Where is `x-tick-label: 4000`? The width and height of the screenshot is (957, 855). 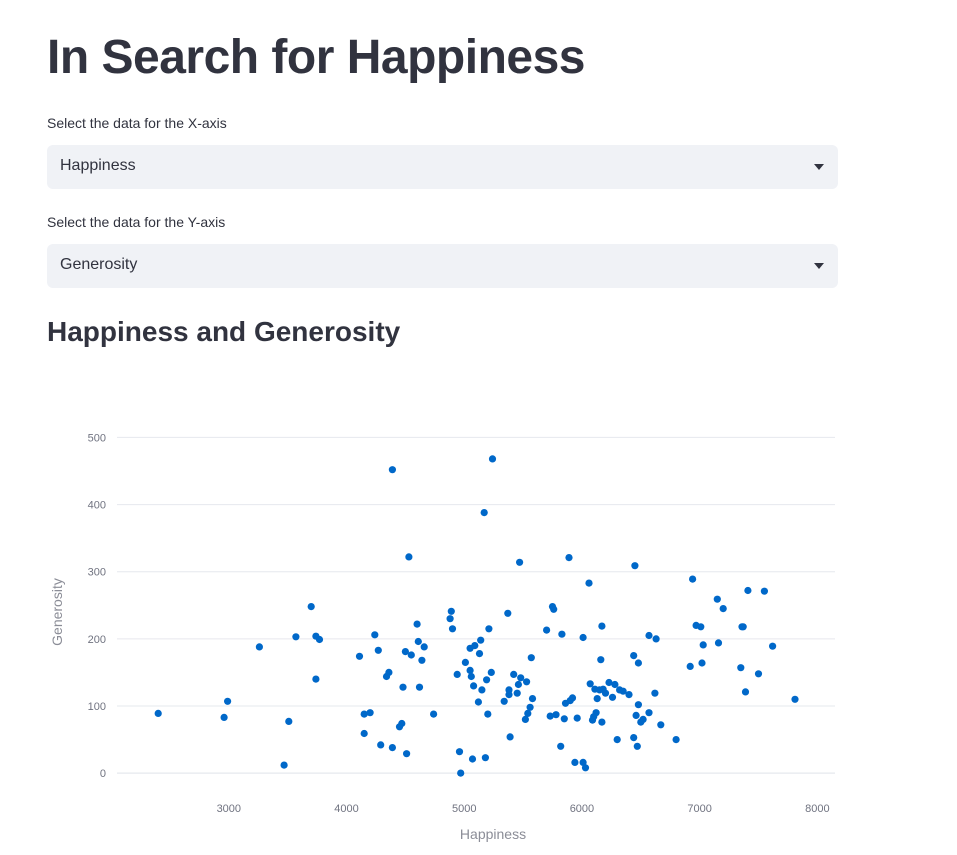 x-tick-label: 4000 is located at coordinates (346, 809).